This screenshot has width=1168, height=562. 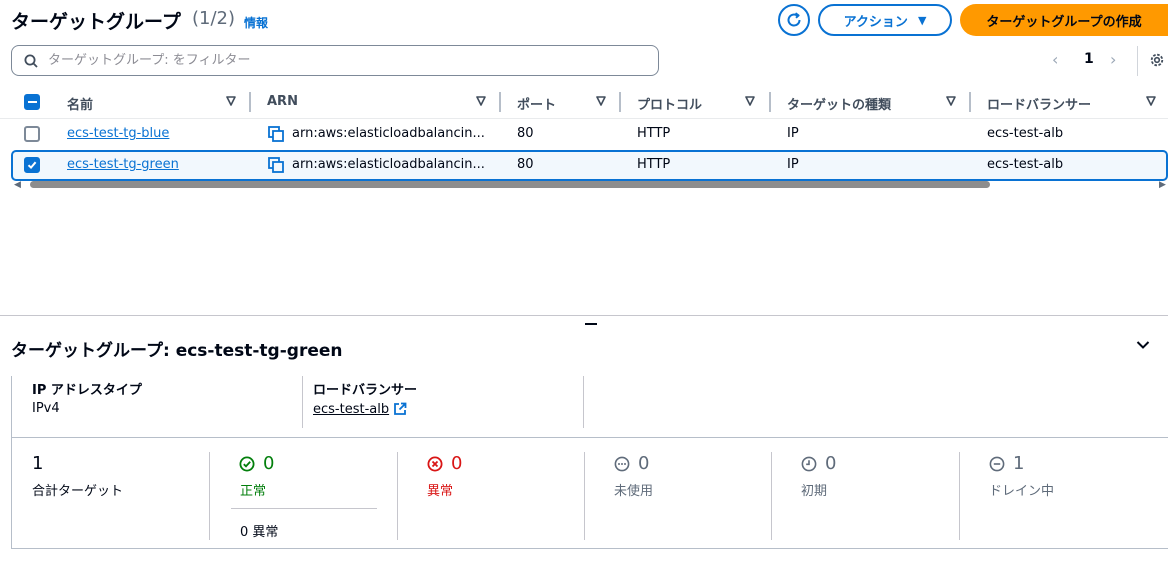 What do you see at coordinates (259, 532) in the screenshot?
I see `healthy-subtext: 0 異常` at bounding box center [259, 532].